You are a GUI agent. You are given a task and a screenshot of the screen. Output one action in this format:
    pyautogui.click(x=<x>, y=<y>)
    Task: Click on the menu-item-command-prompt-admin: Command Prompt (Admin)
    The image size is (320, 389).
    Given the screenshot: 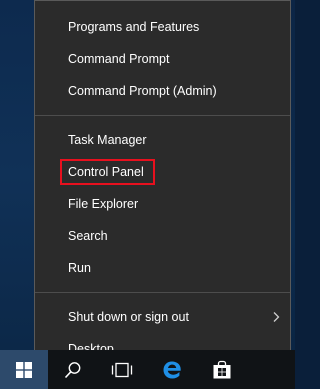 What is the action you would take?
    pyautogui.click(x=162, y=91)
    